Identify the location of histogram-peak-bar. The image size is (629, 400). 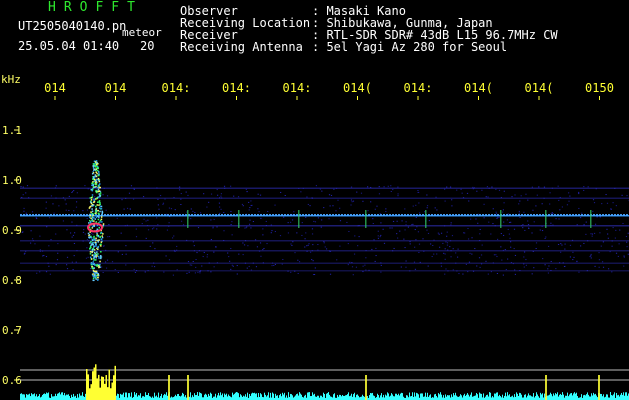
(88, 387).